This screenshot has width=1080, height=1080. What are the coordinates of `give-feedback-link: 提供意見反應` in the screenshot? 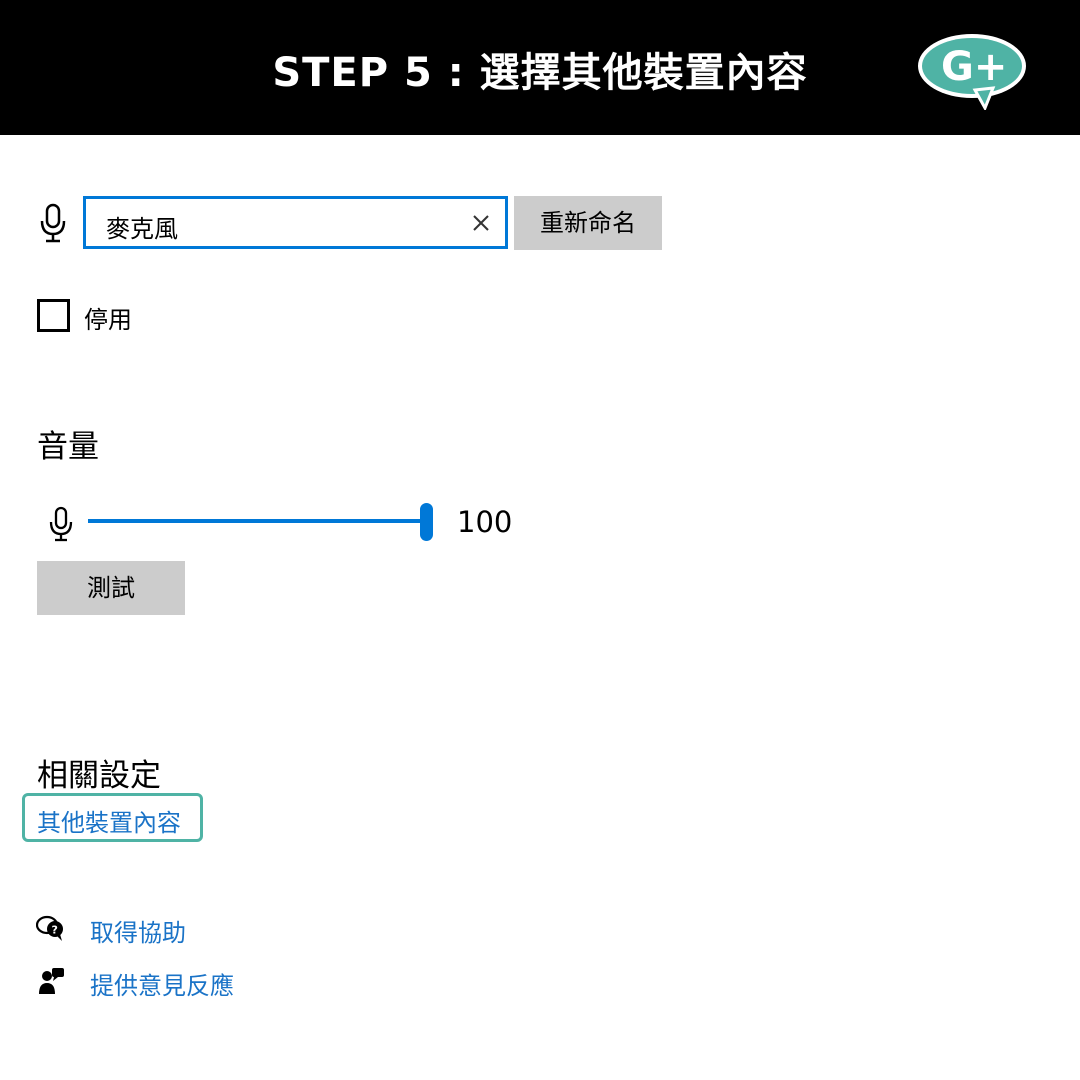 It's located at (162, 983).